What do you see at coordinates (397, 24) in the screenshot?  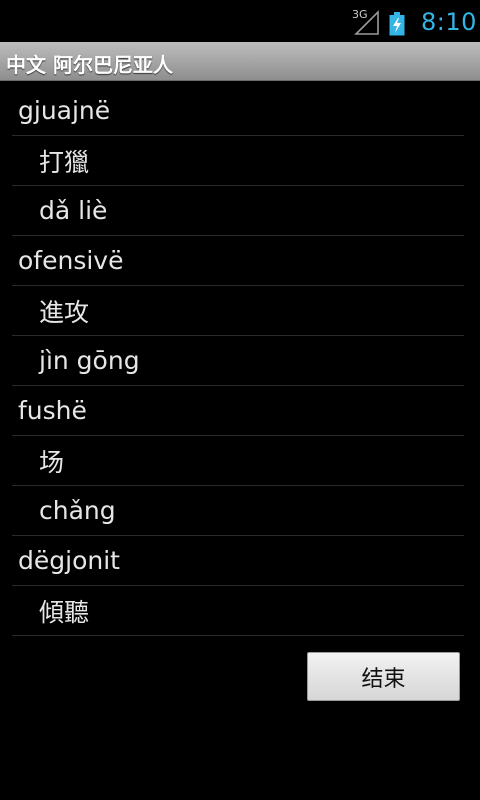 I see `battery-charging-icon` at bounding box center [397, 24].